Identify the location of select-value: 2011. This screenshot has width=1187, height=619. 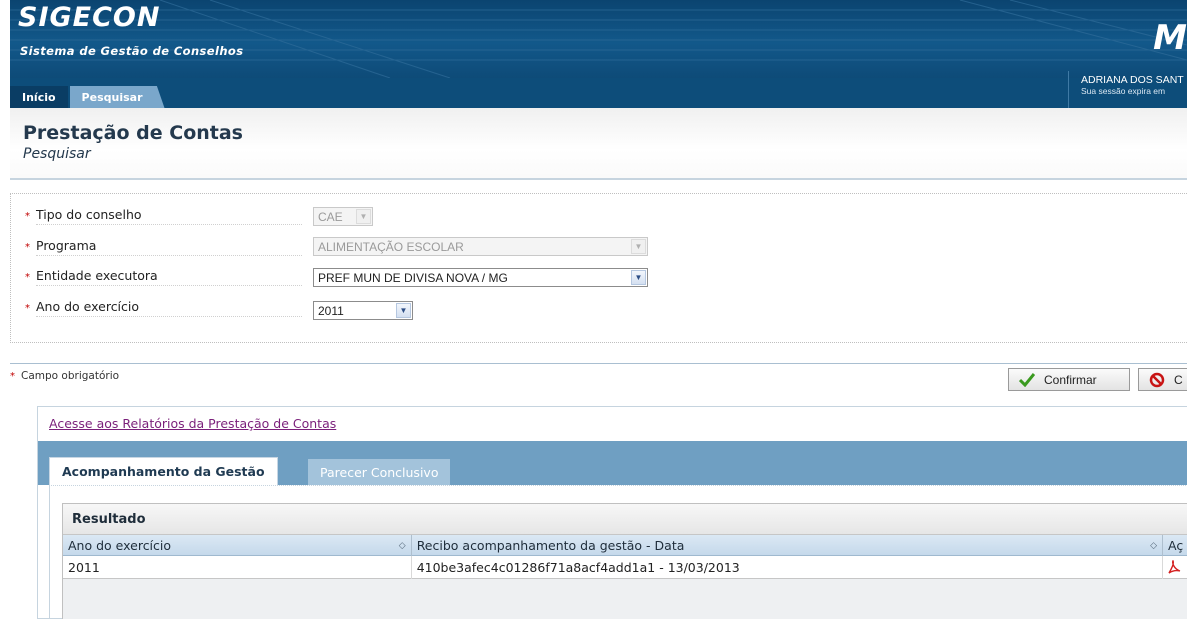
(331, 310).